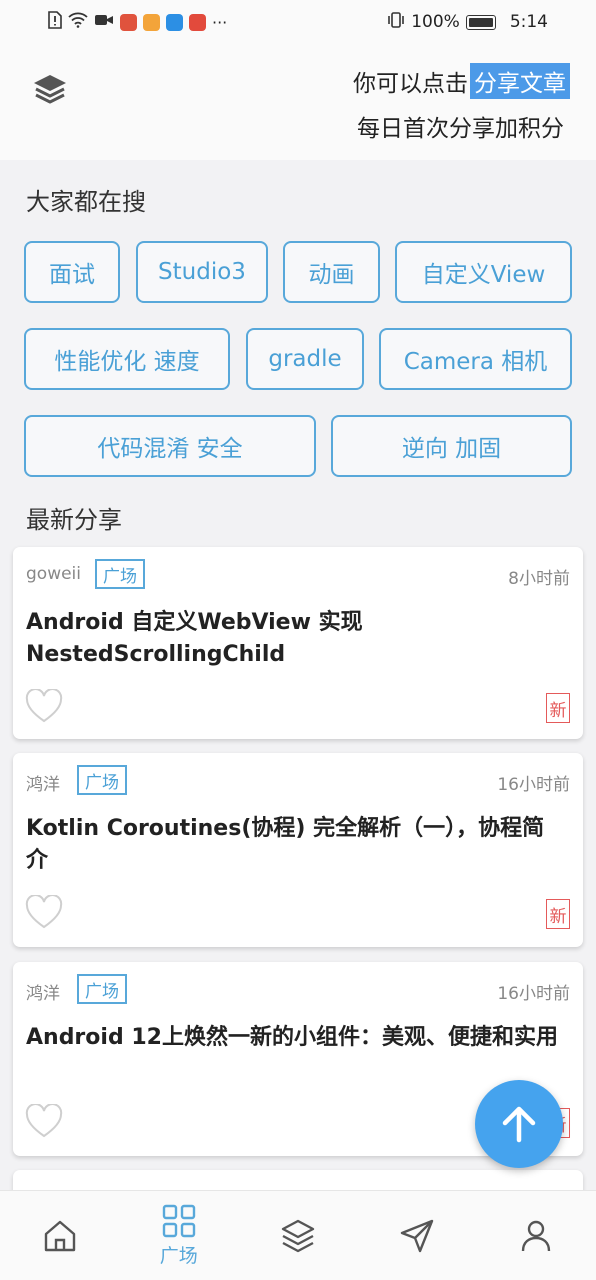 Image resolution: width=596 pixels, height=1280 pixels. What do you see at coordinates (396, 22) in the screenshot?
I see `vibrate-icon` at bounding box center [396, 22].